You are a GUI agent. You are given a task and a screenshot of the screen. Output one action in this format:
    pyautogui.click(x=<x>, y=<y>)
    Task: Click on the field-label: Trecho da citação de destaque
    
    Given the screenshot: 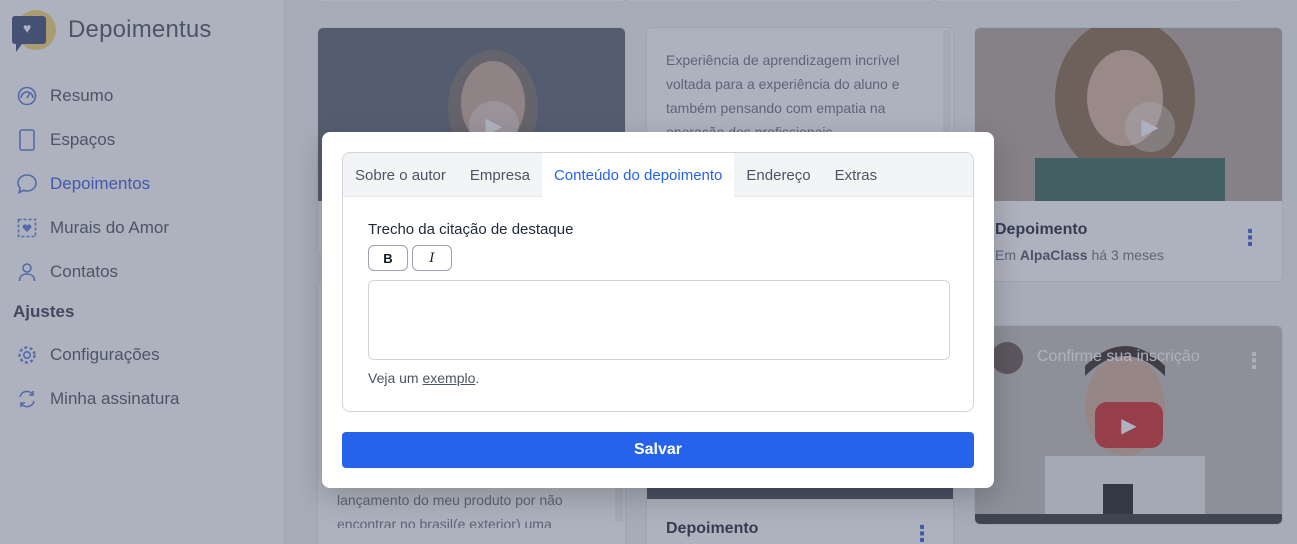 What is the action you would take?
    pyautogui.click(x=471, y=229)
    